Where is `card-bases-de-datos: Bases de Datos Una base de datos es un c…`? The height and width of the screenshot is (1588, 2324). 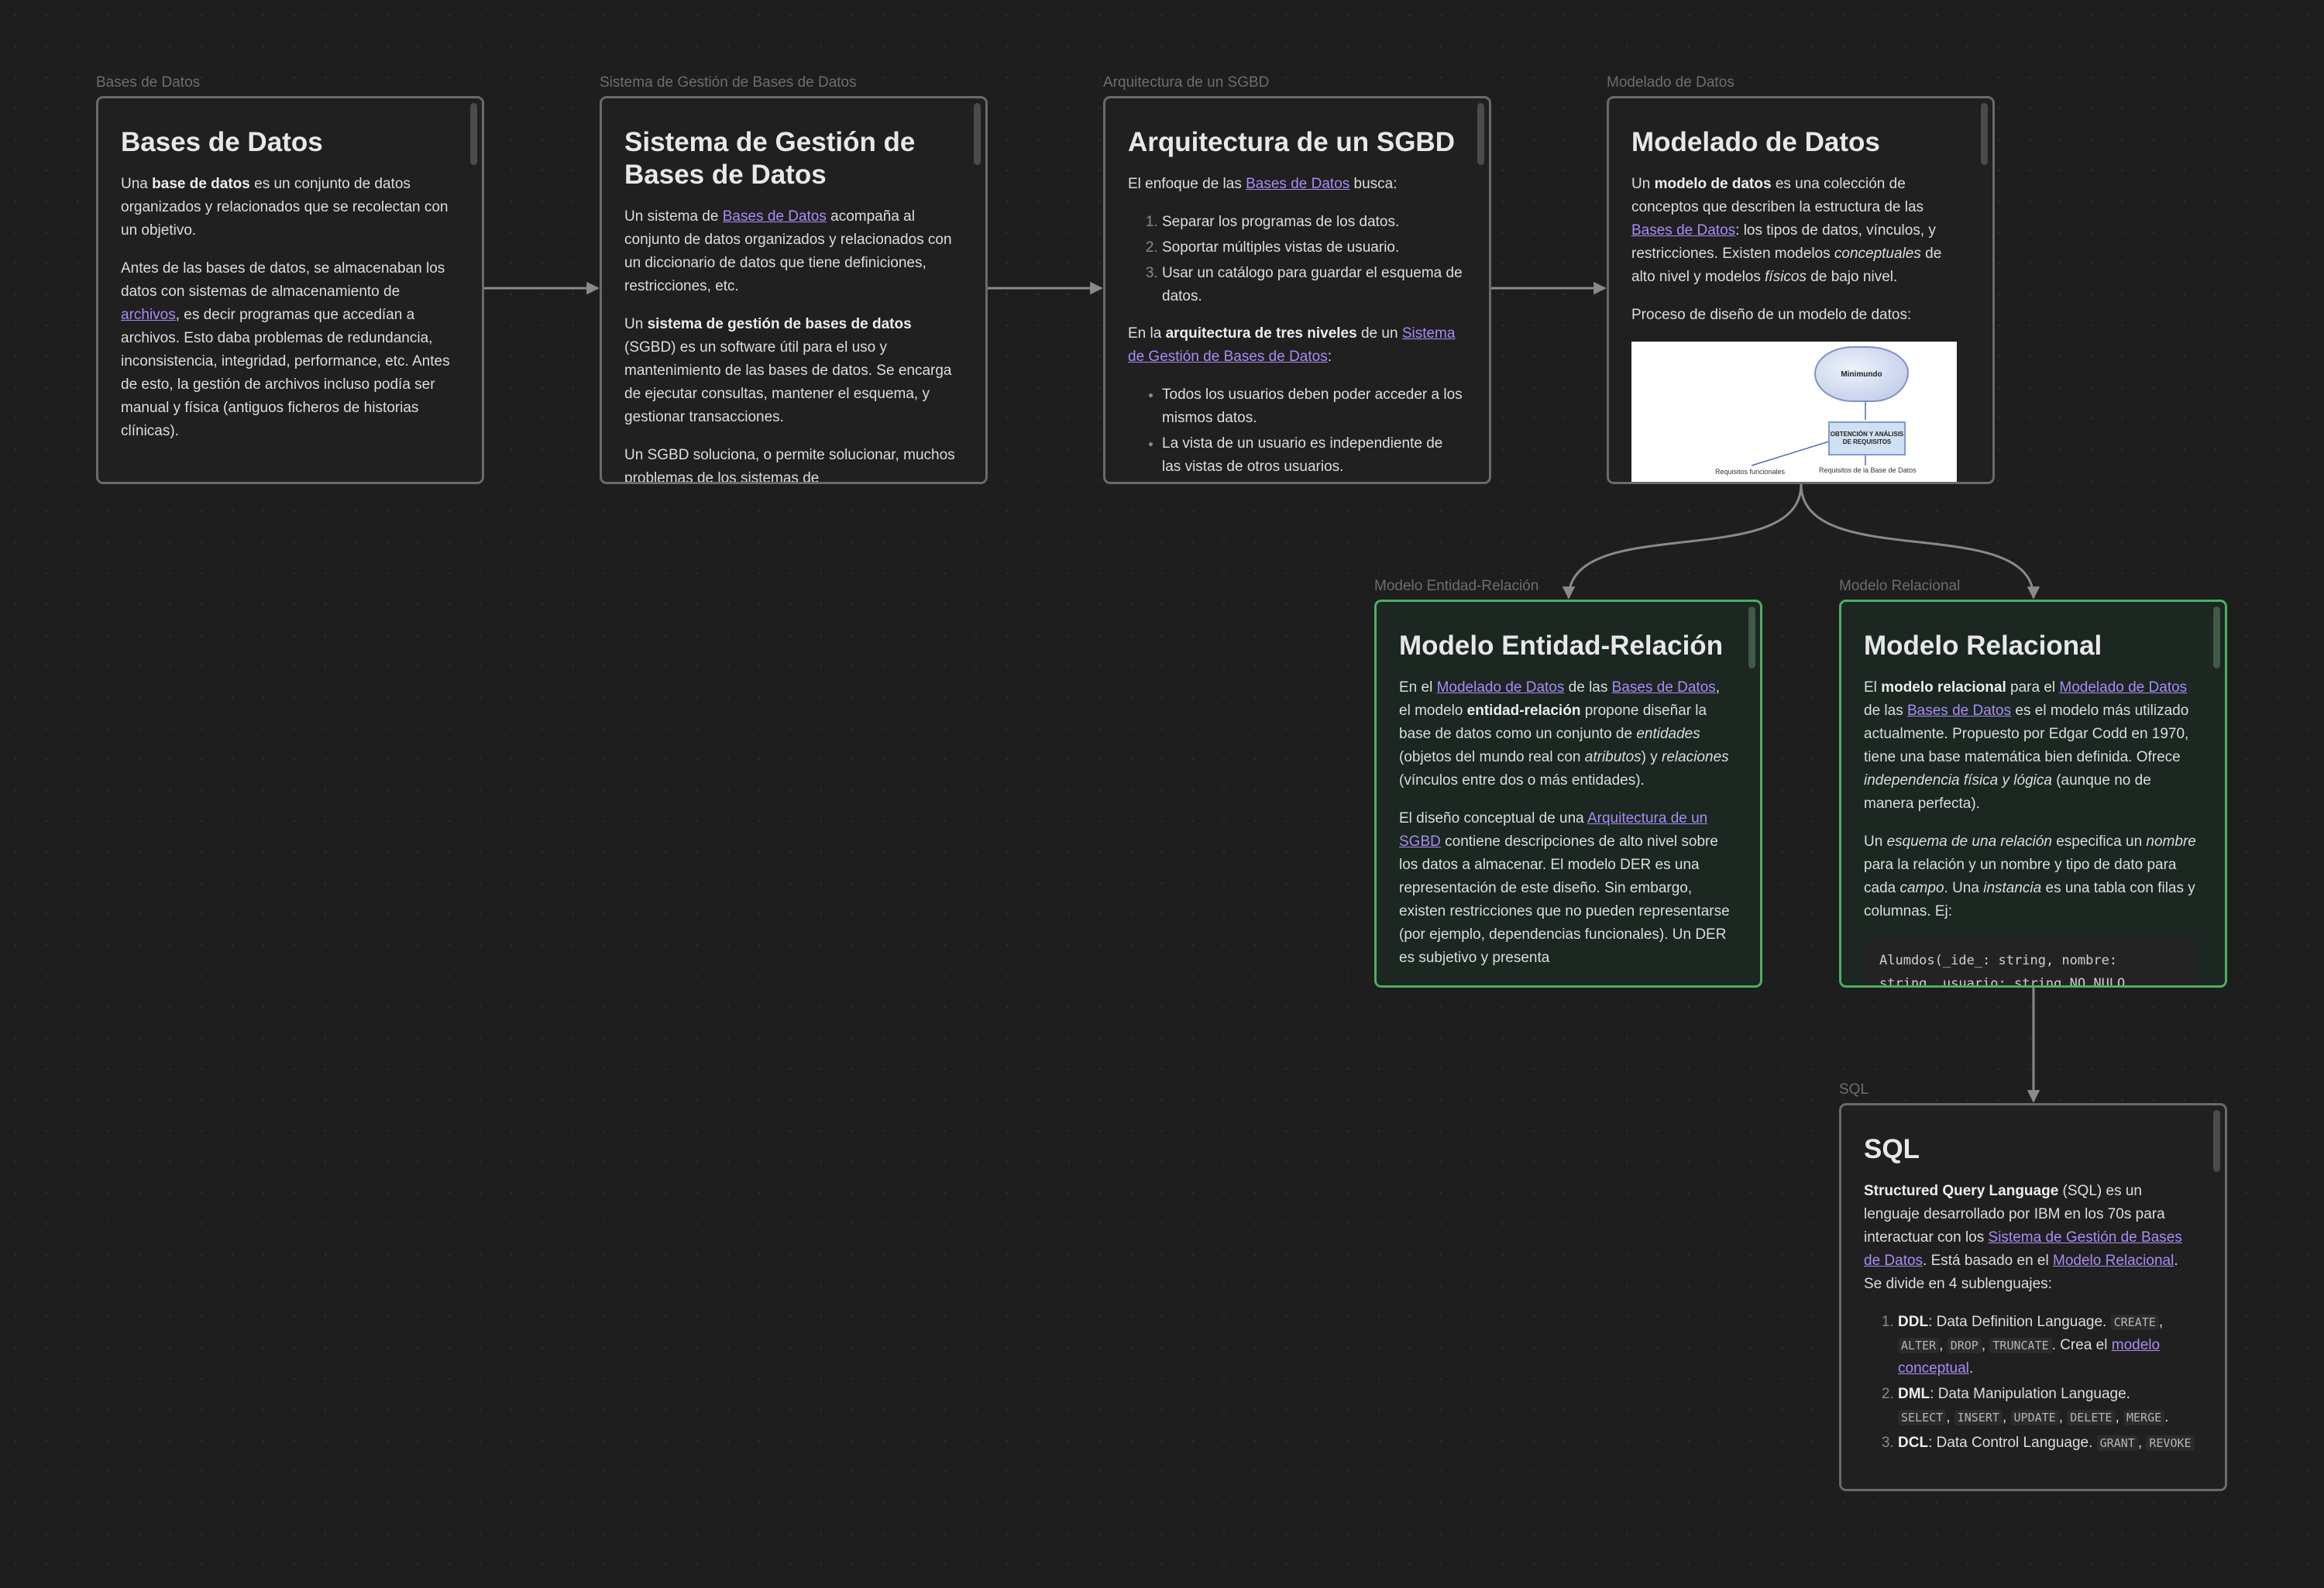 card-bases-de-datos: Bases de Datos Una base de datos es un c… is located at coordinates (290, 290).